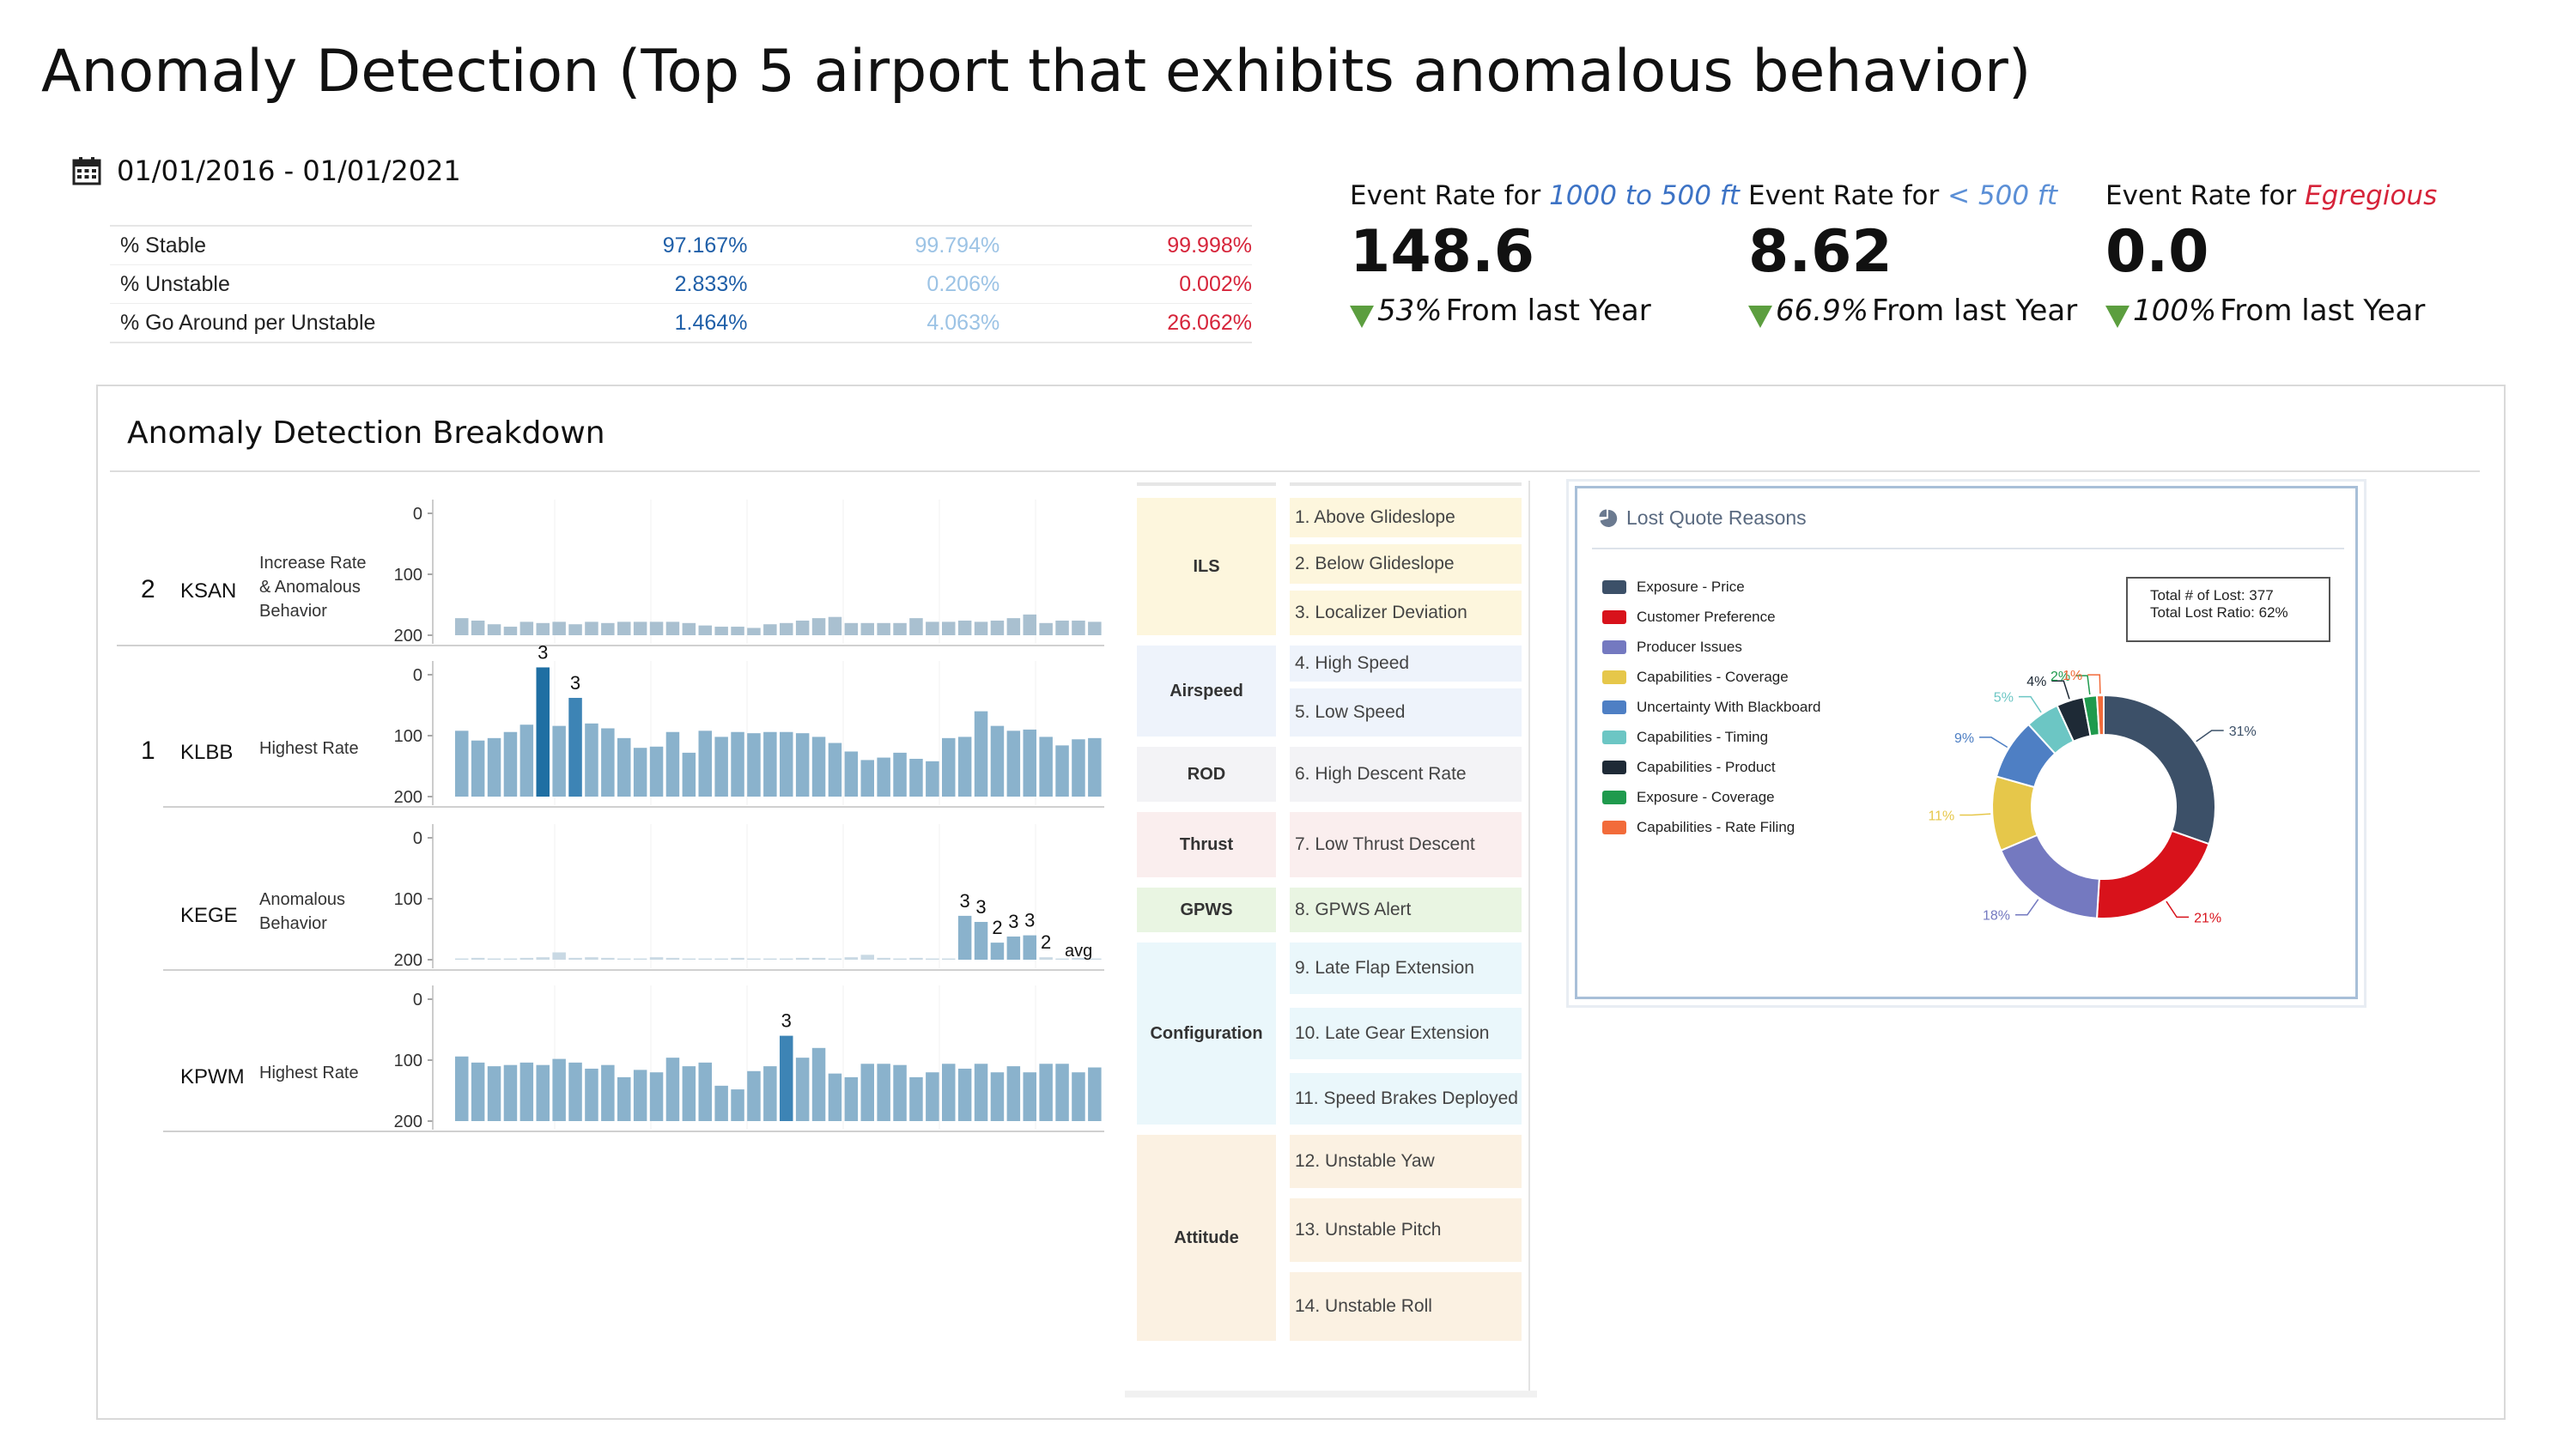 The height and width of the screenshot is (1449, 2576). Describe the element at coordinates (1729, 707) in the screenshot. I see `legend-label: Uncertainty With Blackboard` at that location.